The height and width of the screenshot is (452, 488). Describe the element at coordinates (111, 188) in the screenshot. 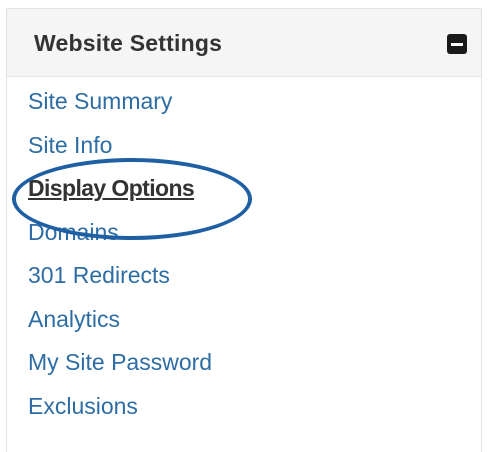

I see `display-options-link: Display Options` at that location.